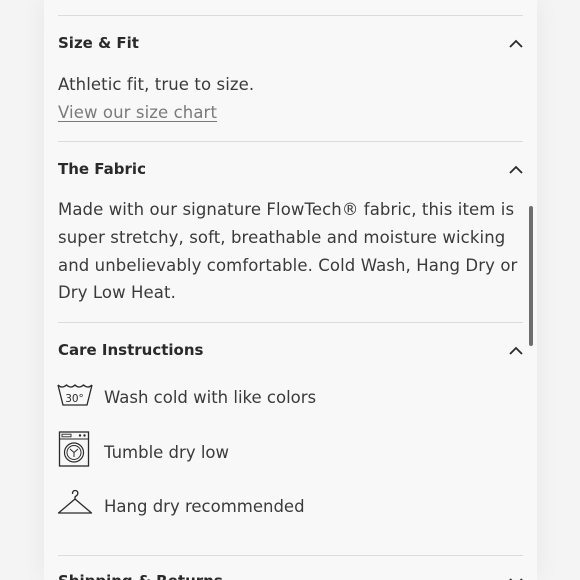  Describe the element at coordinates (102, 169) in the screenshot. I see `fabric-title: The Fabric` at that location.